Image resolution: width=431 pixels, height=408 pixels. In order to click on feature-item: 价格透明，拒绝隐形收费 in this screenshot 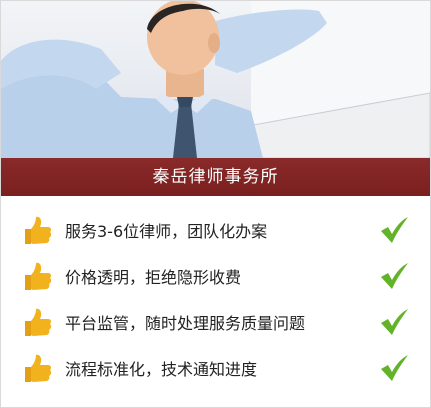, I will do `click(215, 276)`.